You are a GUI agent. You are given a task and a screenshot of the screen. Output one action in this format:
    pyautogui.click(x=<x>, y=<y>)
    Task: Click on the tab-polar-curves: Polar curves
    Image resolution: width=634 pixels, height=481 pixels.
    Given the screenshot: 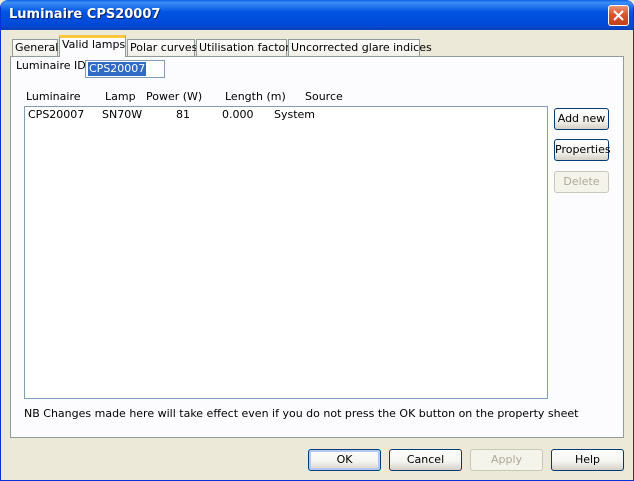 What is the action you would take?
    pyautogui.click(x=162, y=48)
    